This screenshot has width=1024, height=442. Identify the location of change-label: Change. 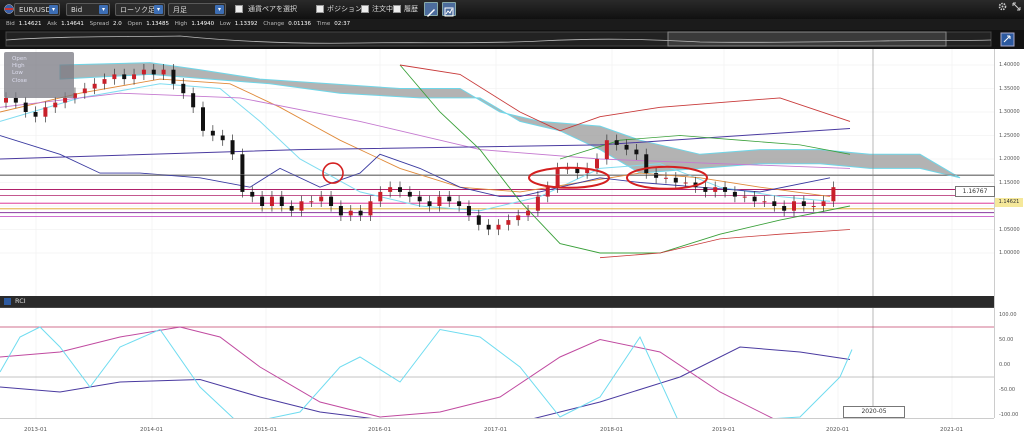
(274, 24).